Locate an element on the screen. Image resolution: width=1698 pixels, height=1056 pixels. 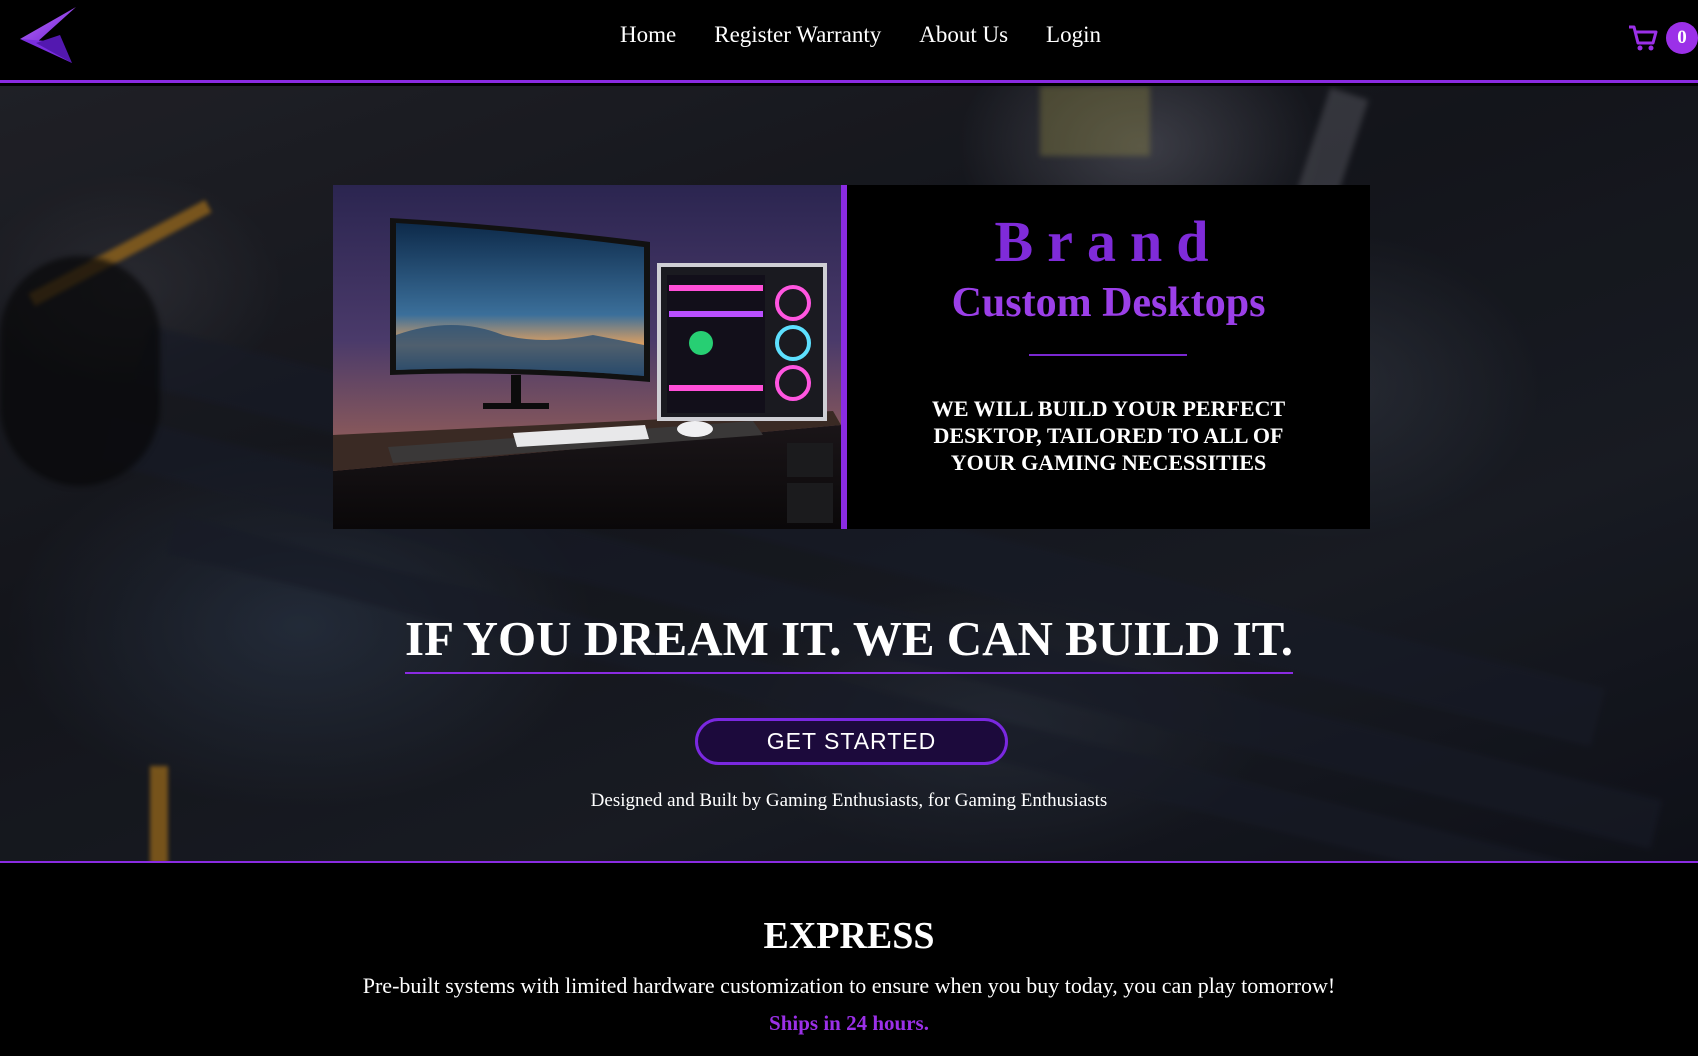
brand-title: Brand is located at coordinates (1108, 241).